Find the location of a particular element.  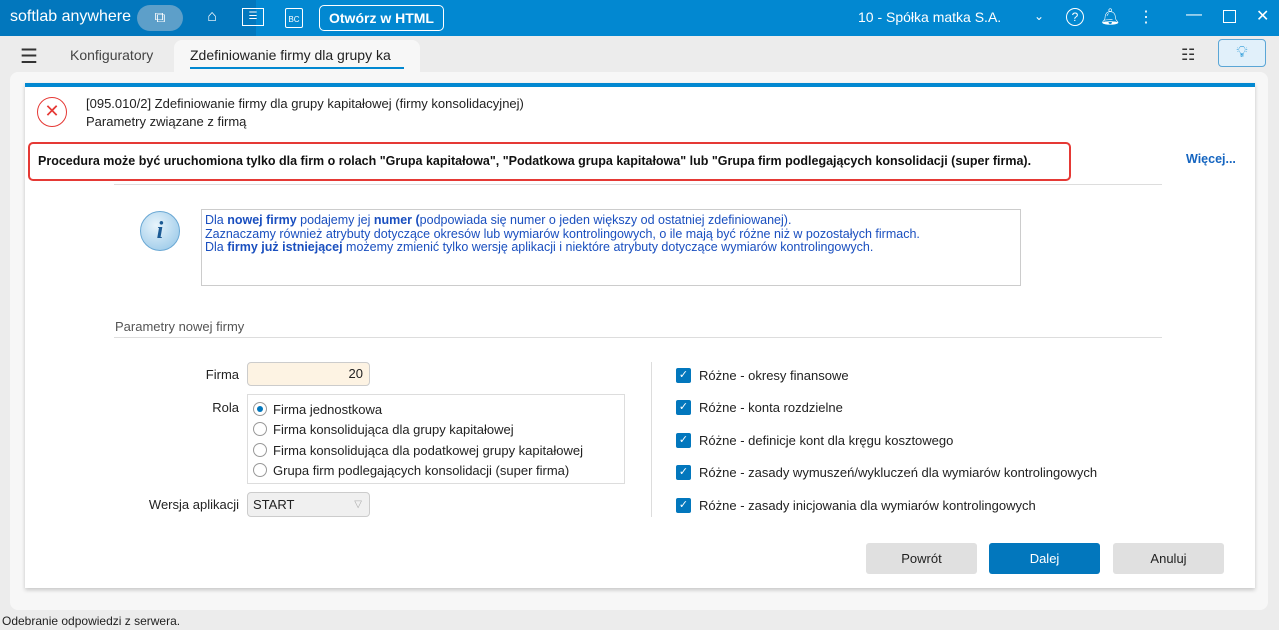

error-icon: ✕ is located at coordinates (52, 112).